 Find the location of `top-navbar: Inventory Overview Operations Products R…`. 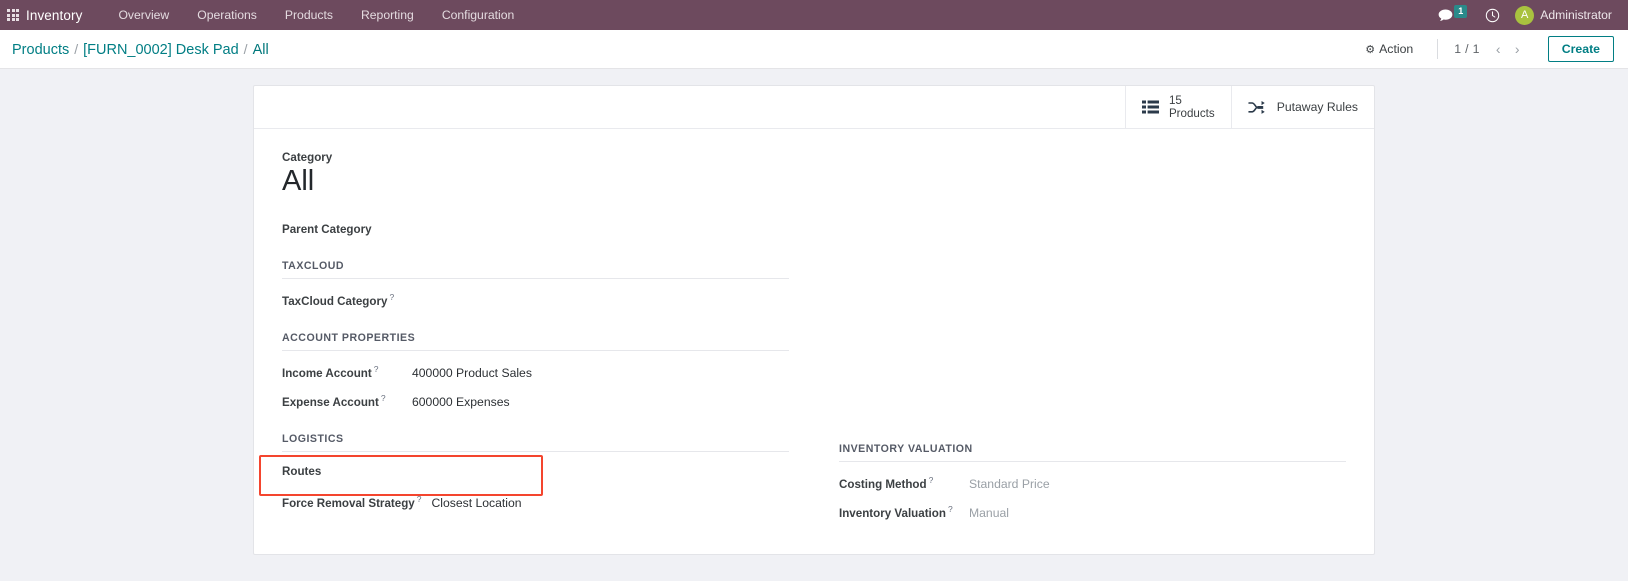

top-navbar: Inventory Overview Operations Products R… is located at coordinates (814, 15).